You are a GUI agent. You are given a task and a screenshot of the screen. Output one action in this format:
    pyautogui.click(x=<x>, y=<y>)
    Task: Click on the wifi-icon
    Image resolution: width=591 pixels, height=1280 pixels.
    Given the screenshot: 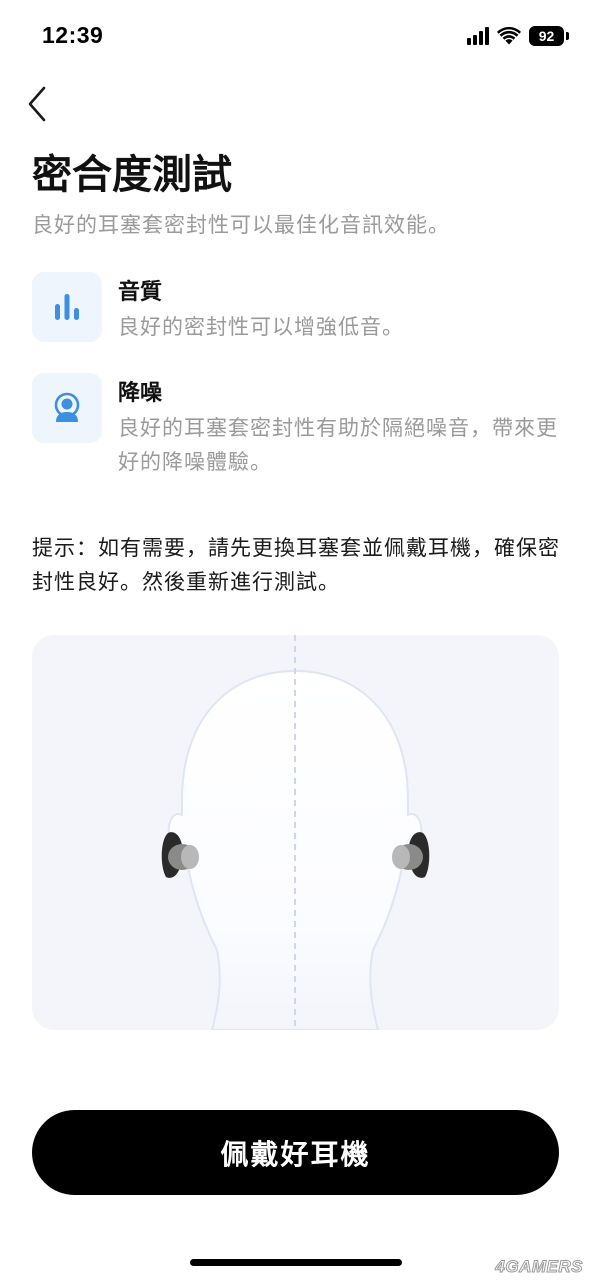 What is the action you would take?
    pyautogui.click(x=509, y=36)
    